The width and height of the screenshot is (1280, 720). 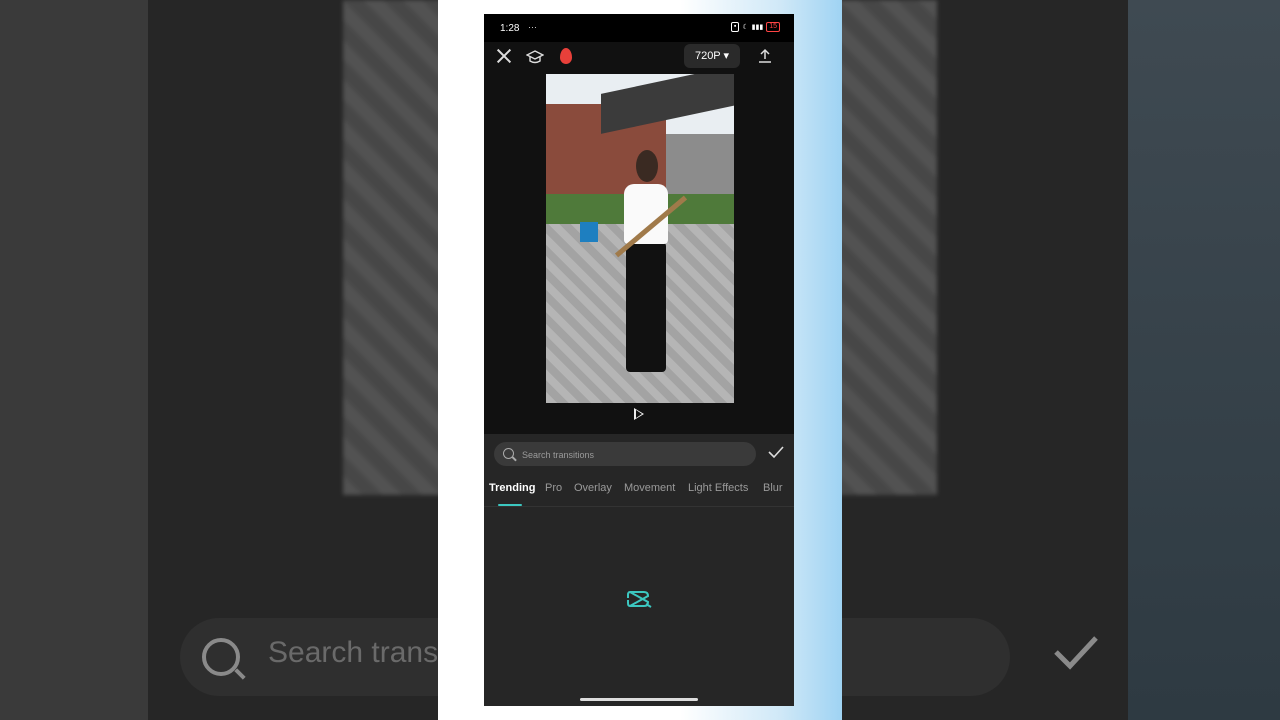 I want to click on preview-stage, so click(x=639, y=254).